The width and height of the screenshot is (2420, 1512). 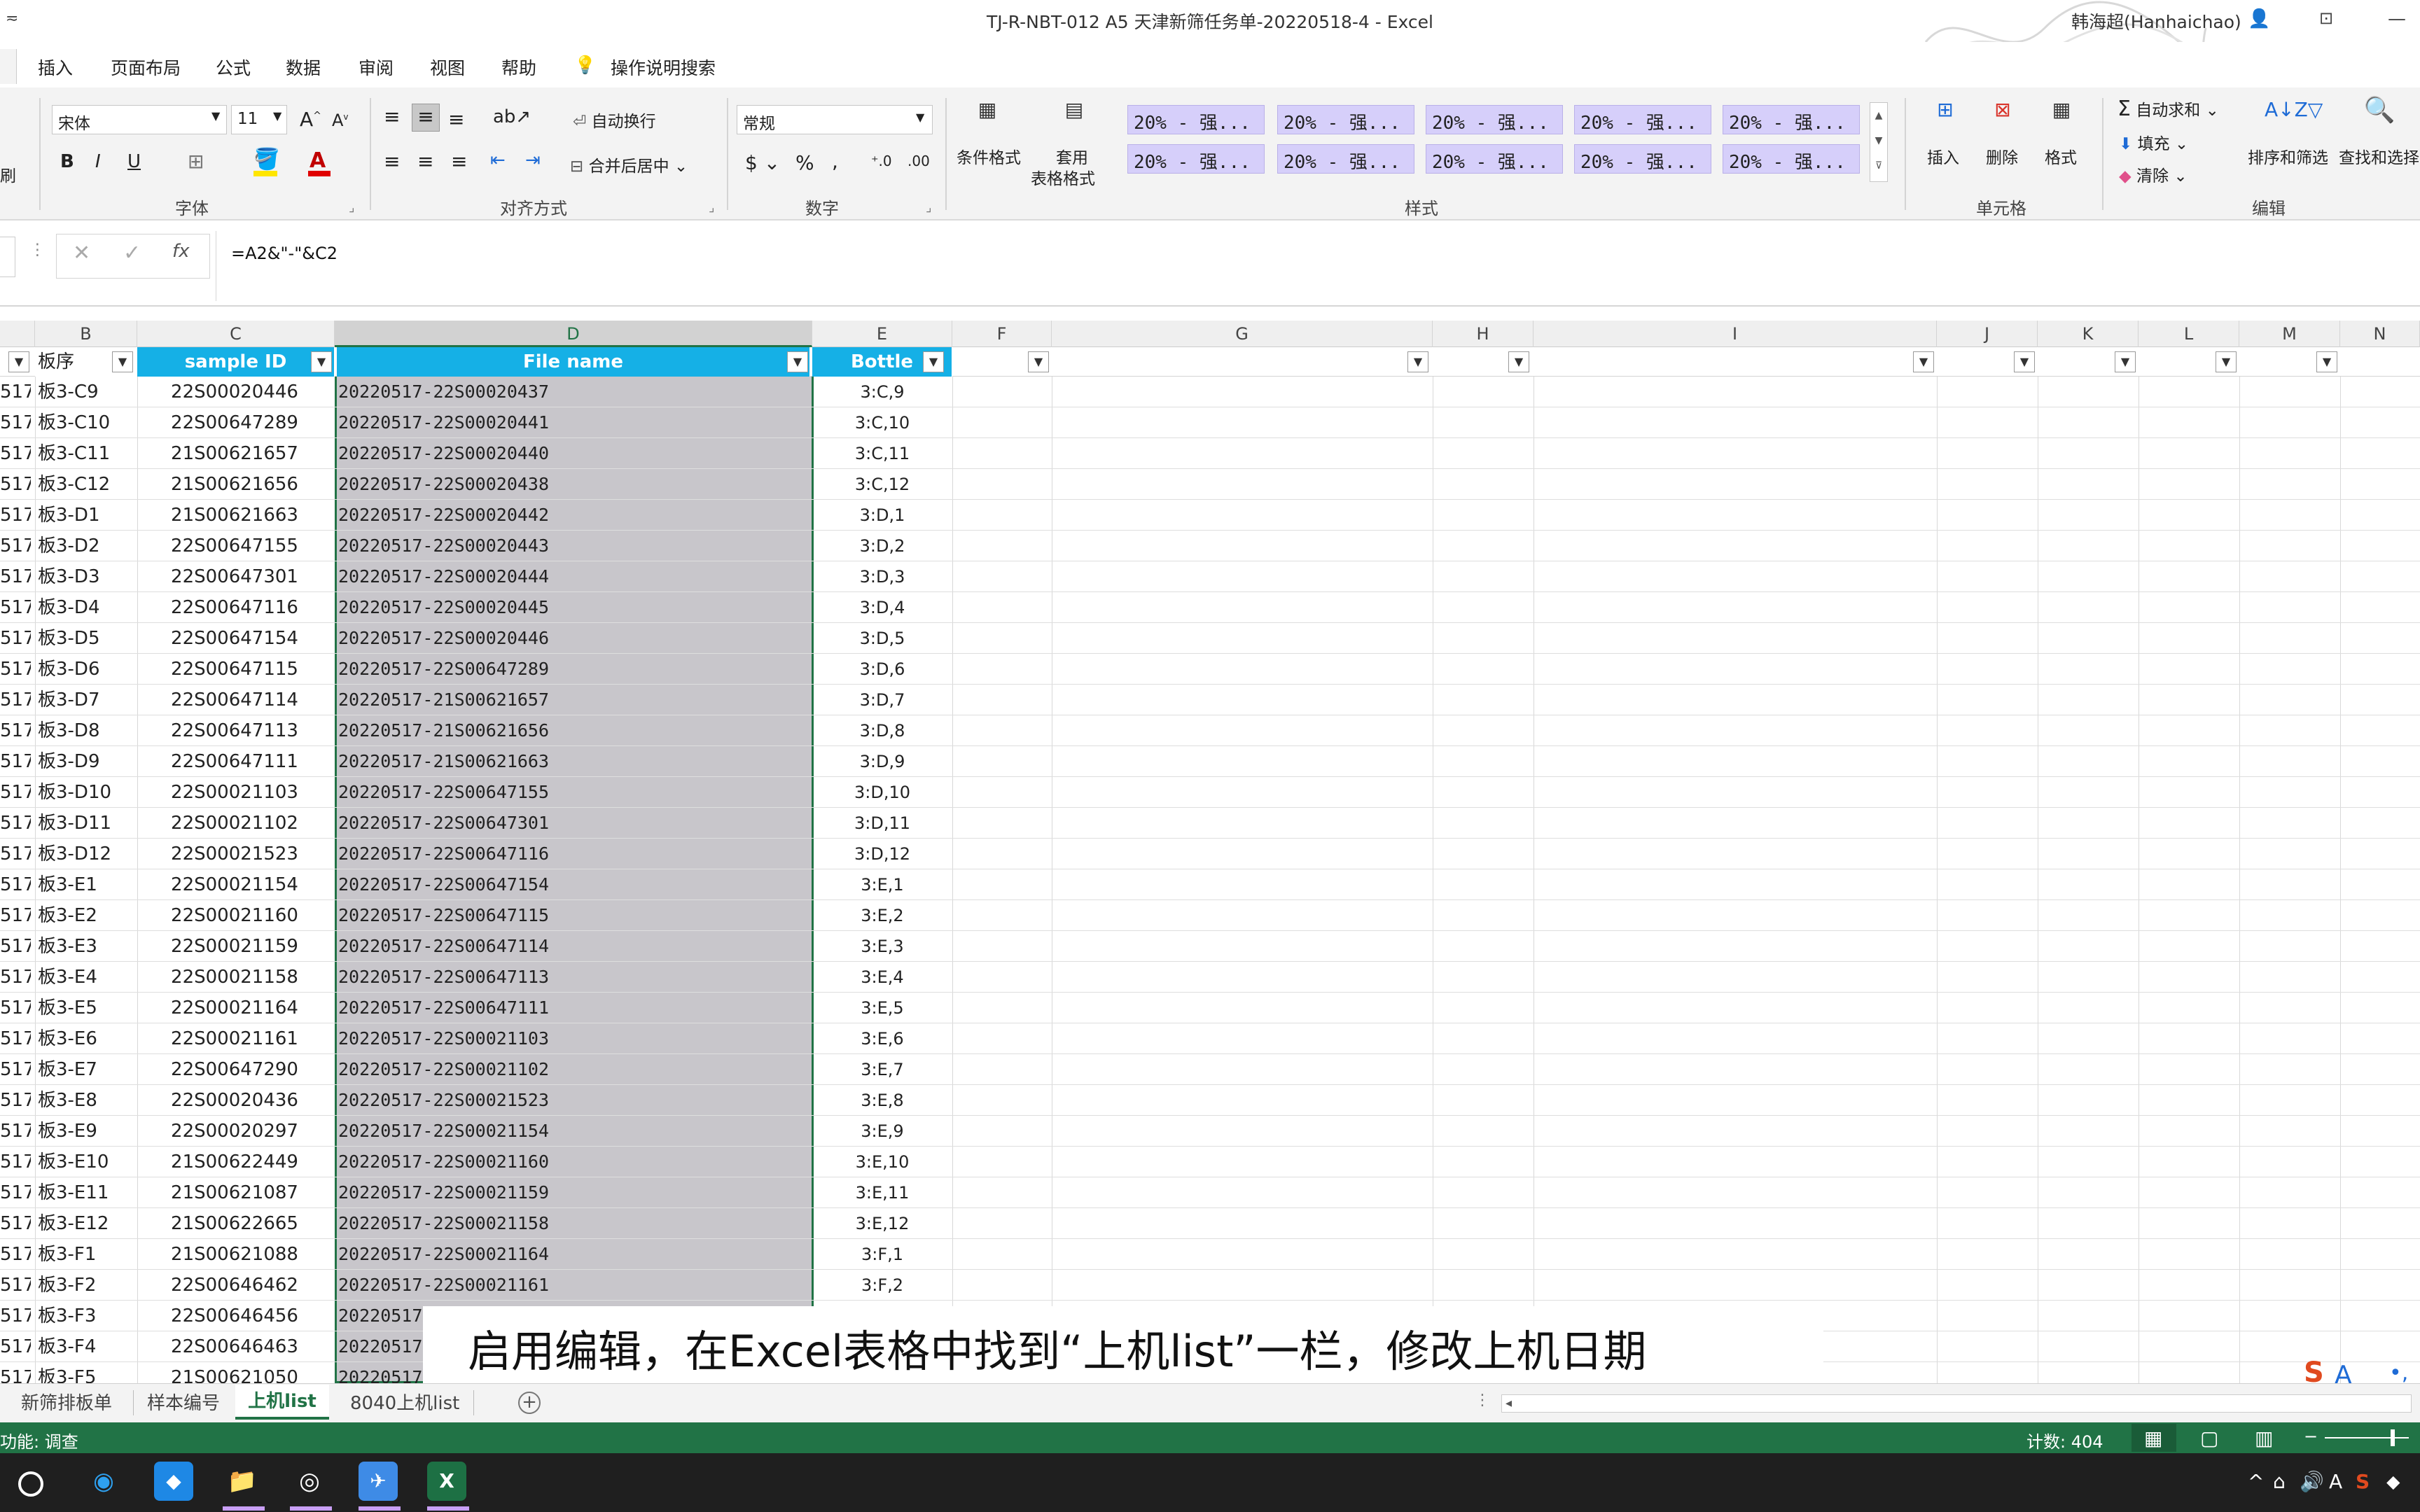 What do you see at coordinates (456, 119) in the screenshot?
I see `align-bottom-icon: ≡` at bounding box center [456, 119].